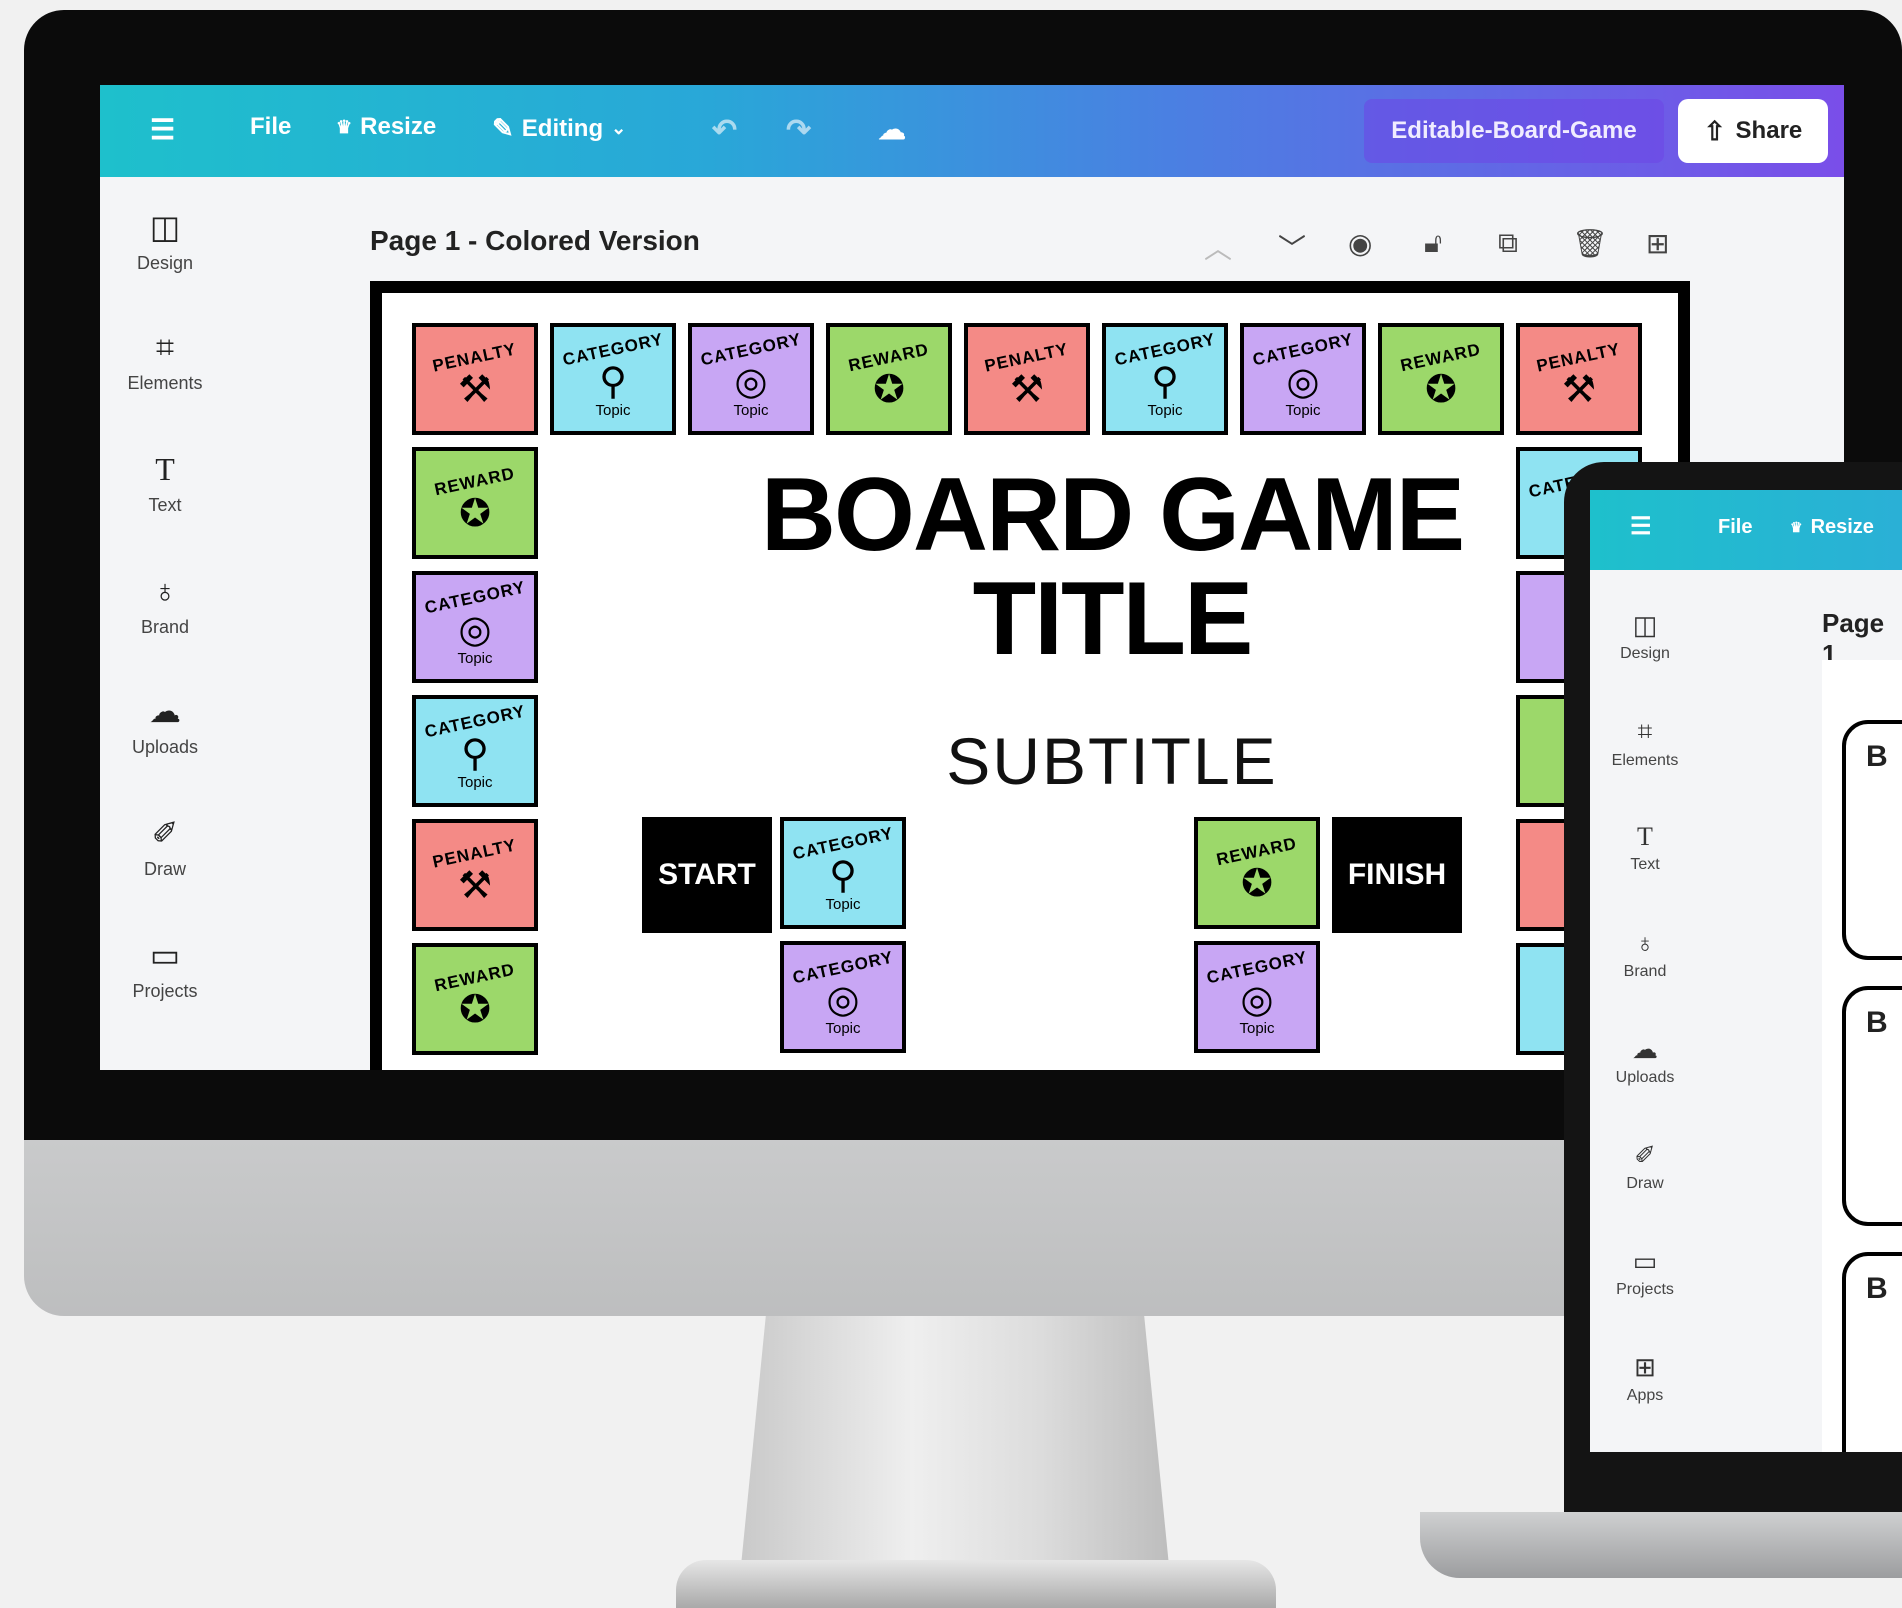 The height and width of the screenshot is (1608, 1902). What do you see at coordinates (1257, 999) in the screenshot?
I see `target-icon: ◎` at bounding box center [1257, 999].